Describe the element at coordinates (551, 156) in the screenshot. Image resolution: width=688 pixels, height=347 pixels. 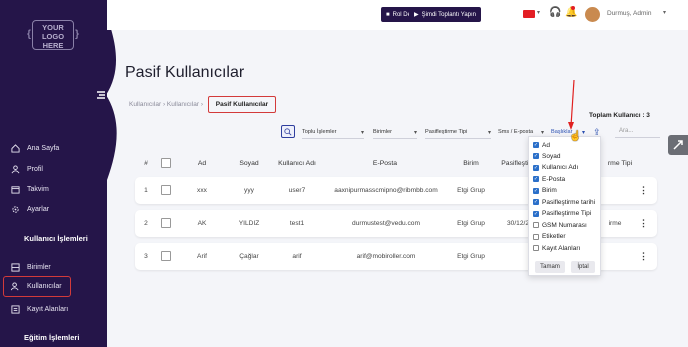
I see `column-option-label: Soyad` at that location.